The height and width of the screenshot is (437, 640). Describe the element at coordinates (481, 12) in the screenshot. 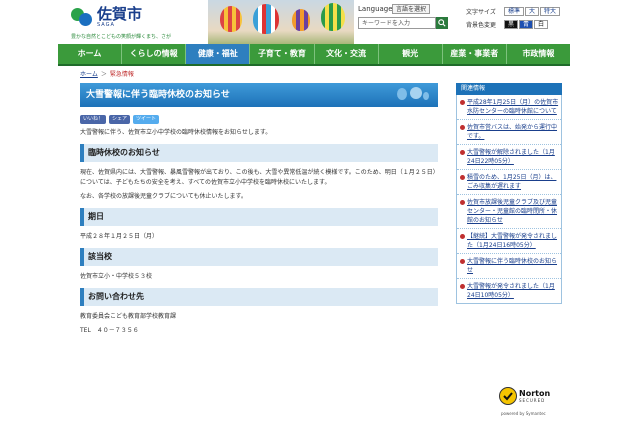

I see `font-size-label: 文字サイズ` at that location.